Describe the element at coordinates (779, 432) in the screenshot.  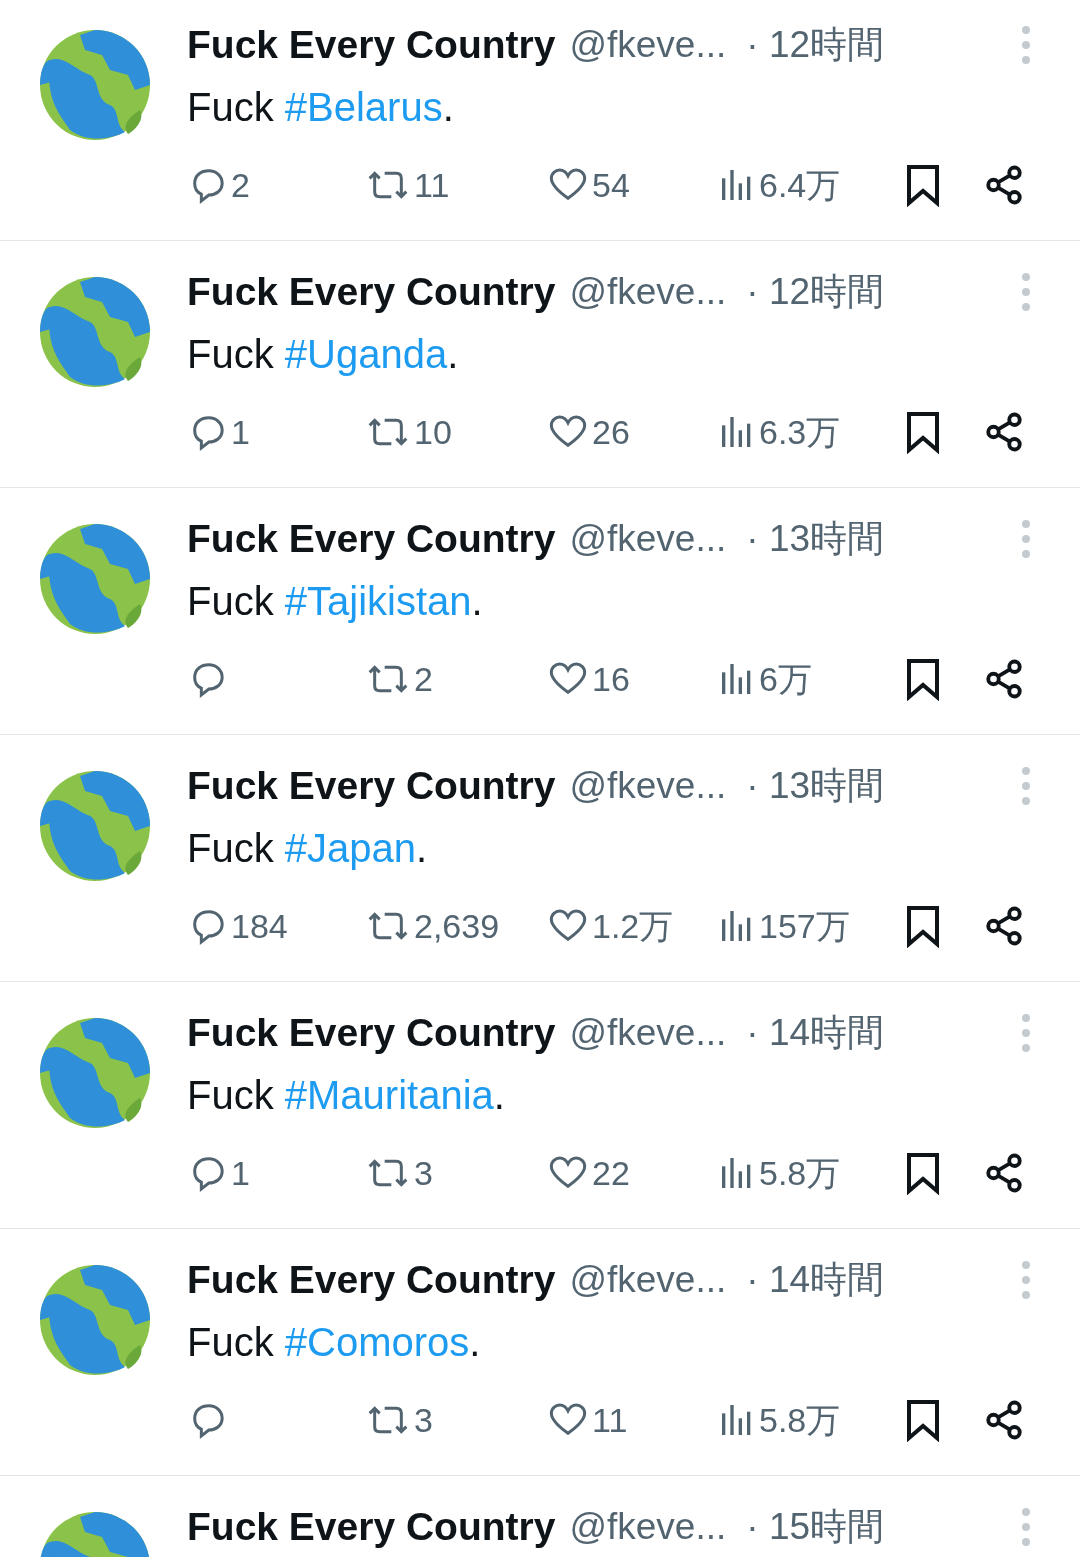
I see `views-button: 6.3万` at that location.